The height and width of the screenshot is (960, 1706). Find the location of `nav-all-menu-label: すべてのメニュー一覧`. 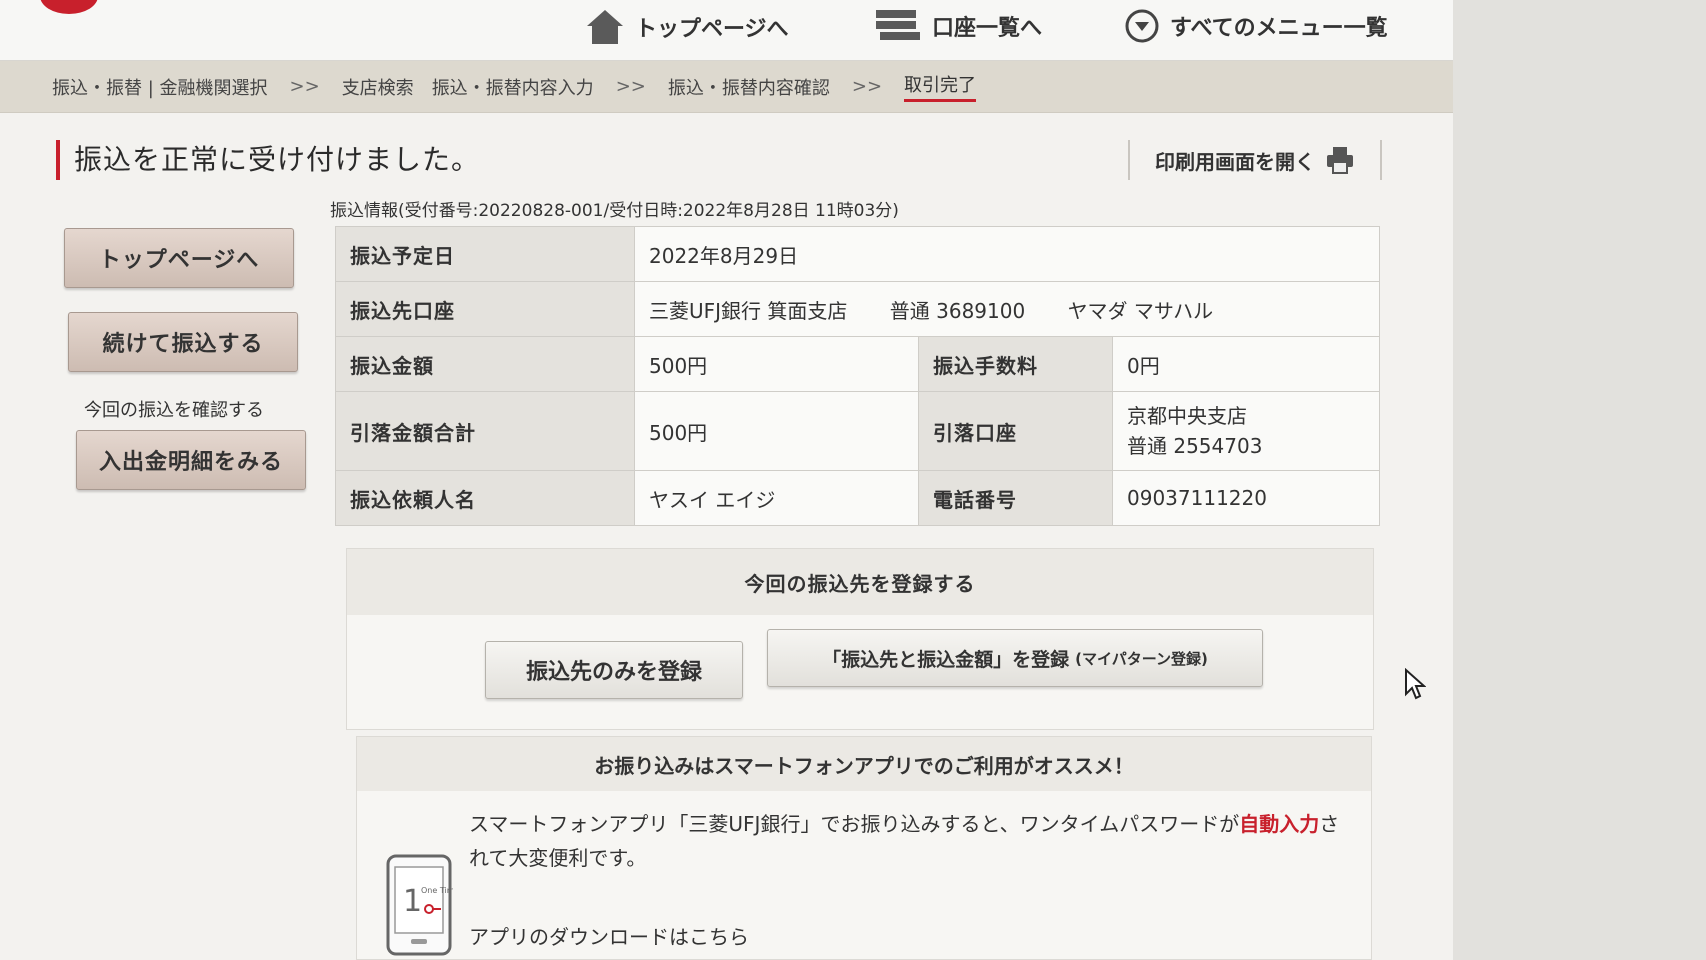

nav-all-menu-label: すべてのメニュー一覧 is located at coordinates (1279, 28).